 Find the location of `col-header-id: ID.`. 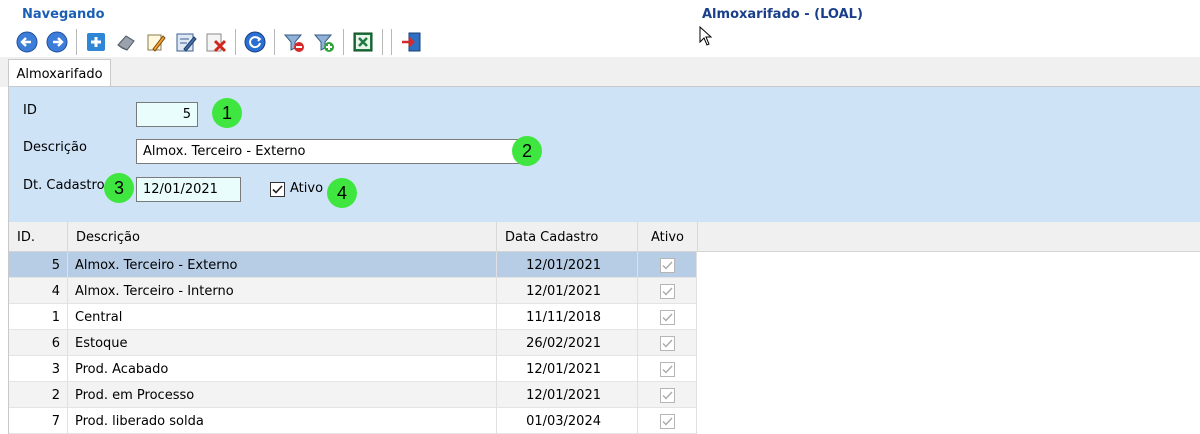

col-header-id: ID. is located at coordinates (38, 237).